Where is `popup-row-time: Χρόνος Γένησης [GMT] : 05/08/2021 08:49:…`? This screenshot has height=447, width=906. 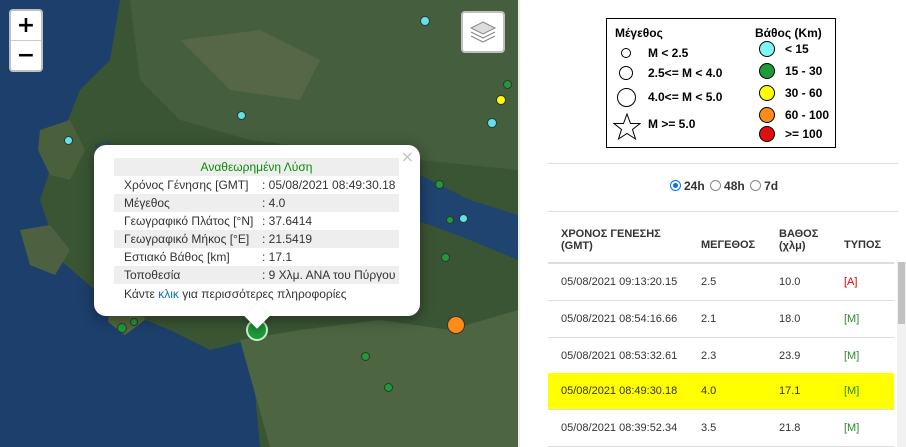
popup-row-time: Χρόνος Γένησης [GMT] : 05/08/2021 08:49:… is located at coordinates (256, 185).